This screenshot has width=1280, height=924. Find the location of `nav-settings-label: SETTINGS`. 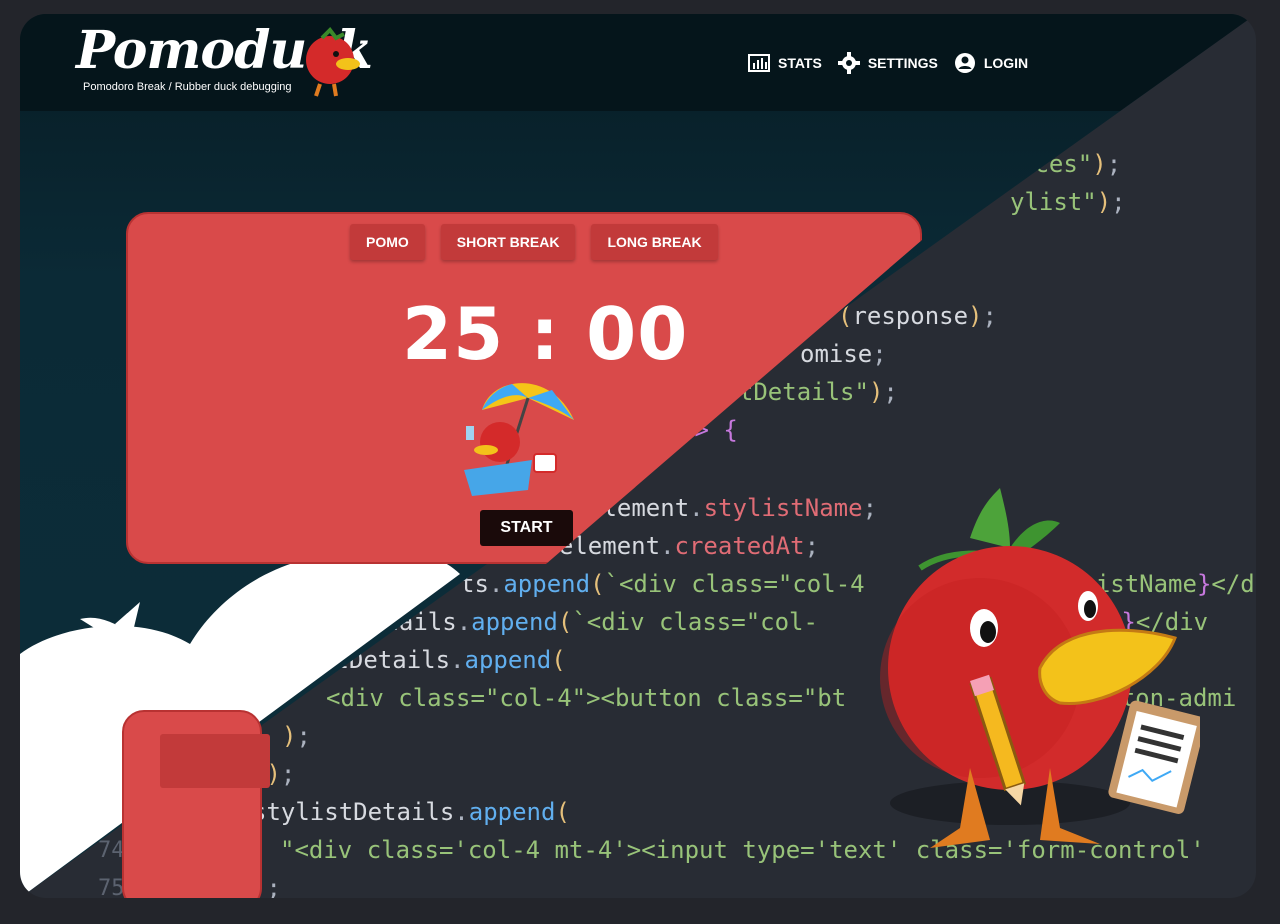

nav-settings-label: SETTINGS is located at coordinates (902, 63).